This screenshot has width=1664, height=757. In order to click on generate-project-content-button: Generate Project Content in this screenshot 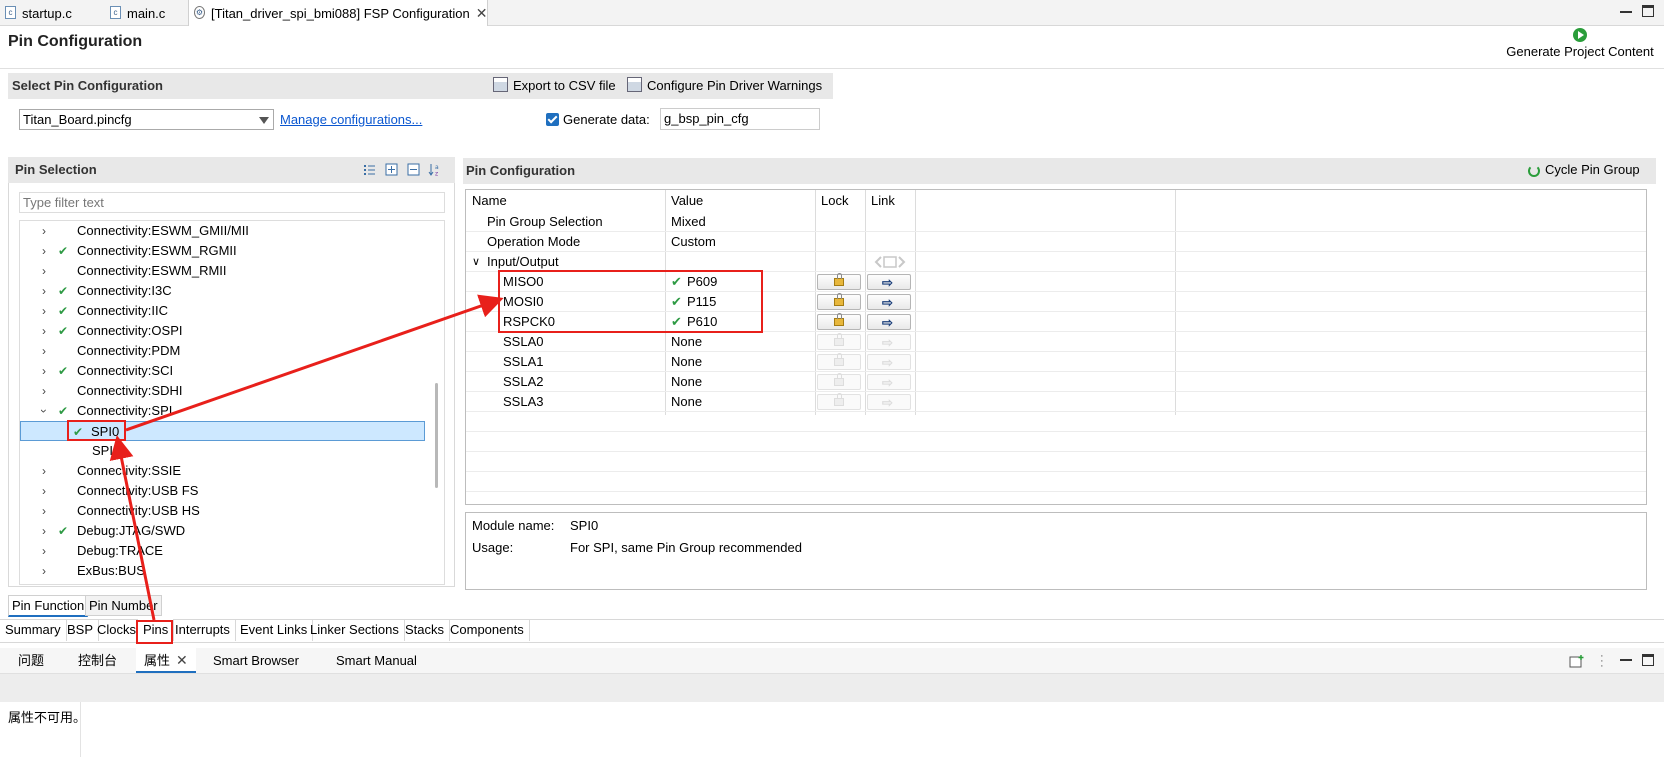, I will do `click(1580, 46)`.